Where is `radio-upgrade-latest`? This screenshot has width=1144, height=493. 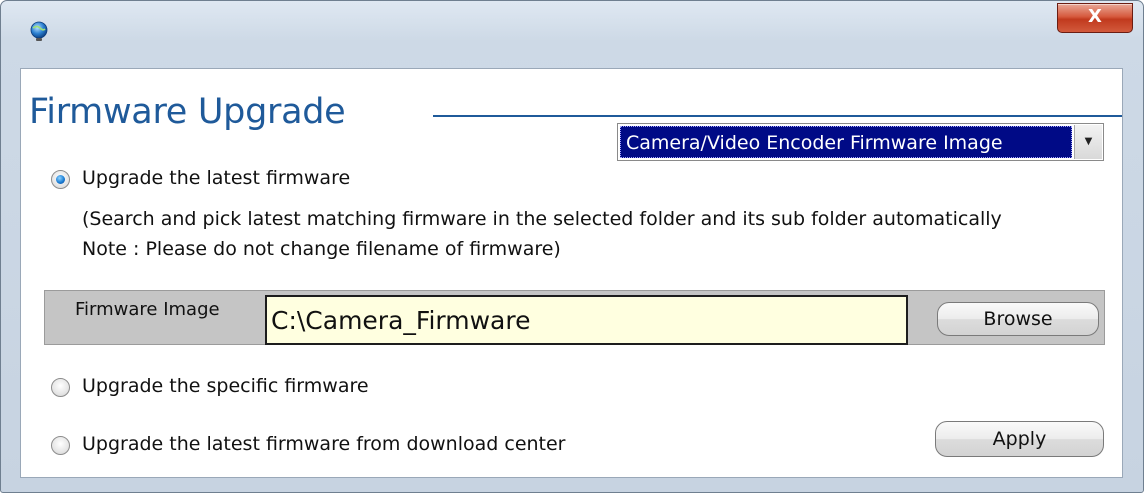 radio-upgrade-latest is located at coordinates (60, 179).